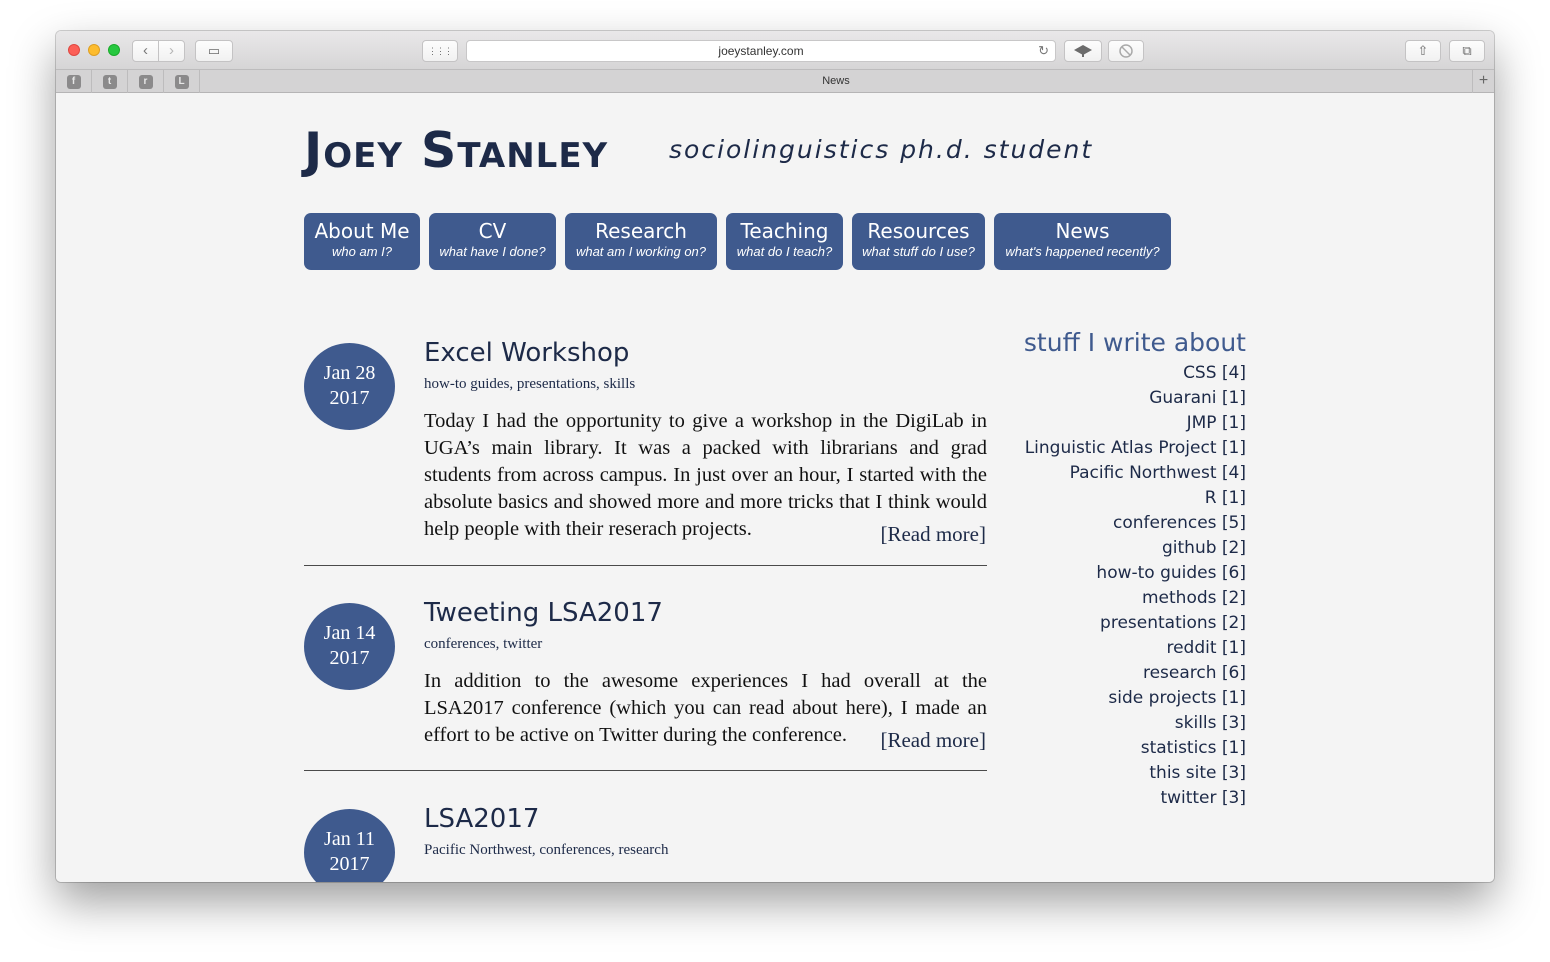 This screenshot has width=1550, height=962. I want to click on grid-icon: ⋮⋮⋮, so click(440, 50).